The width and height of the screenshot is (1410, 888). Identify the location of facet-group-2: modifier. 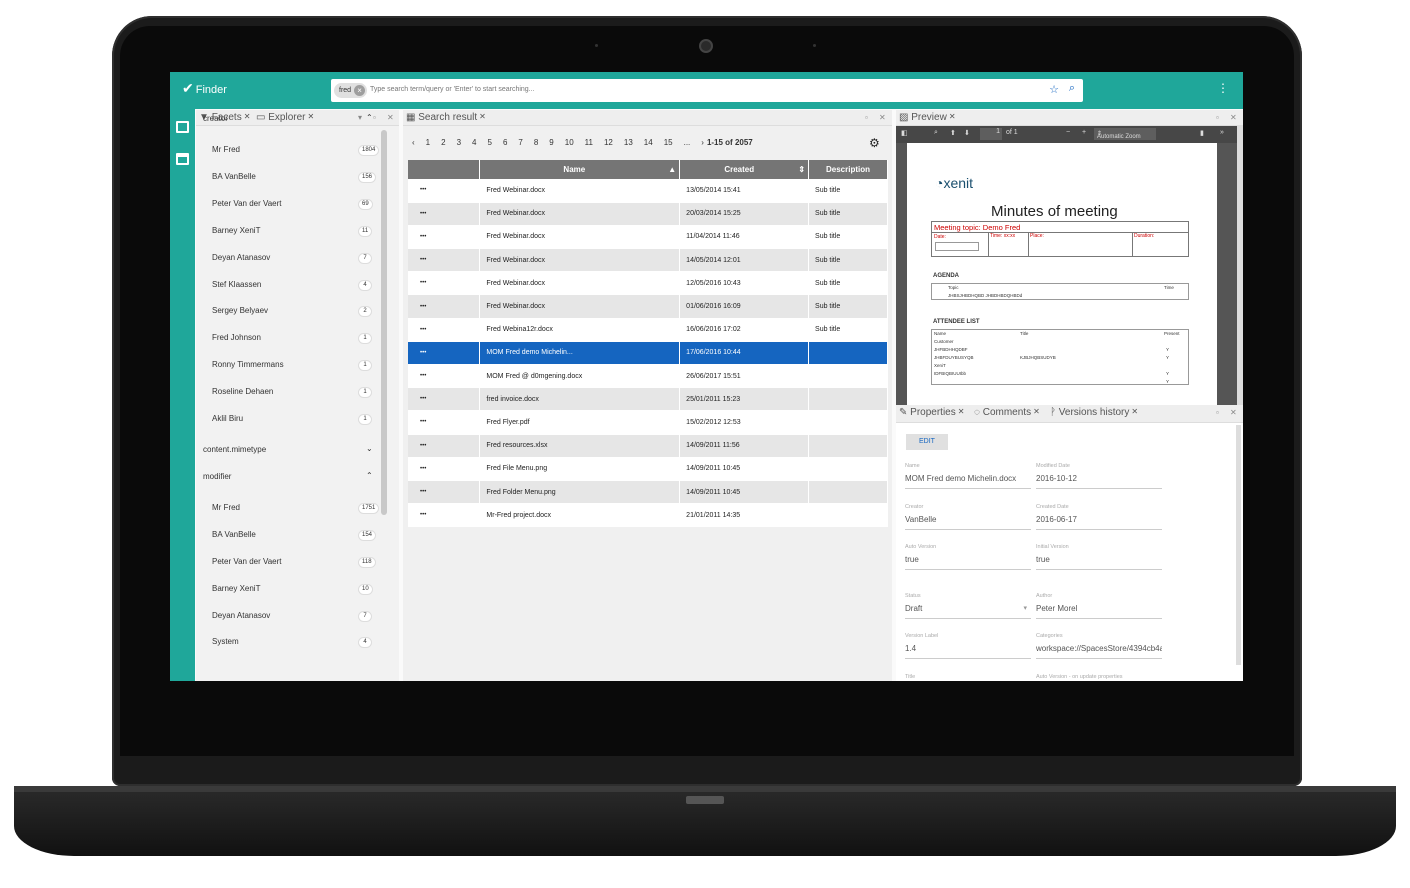
(217, 476).